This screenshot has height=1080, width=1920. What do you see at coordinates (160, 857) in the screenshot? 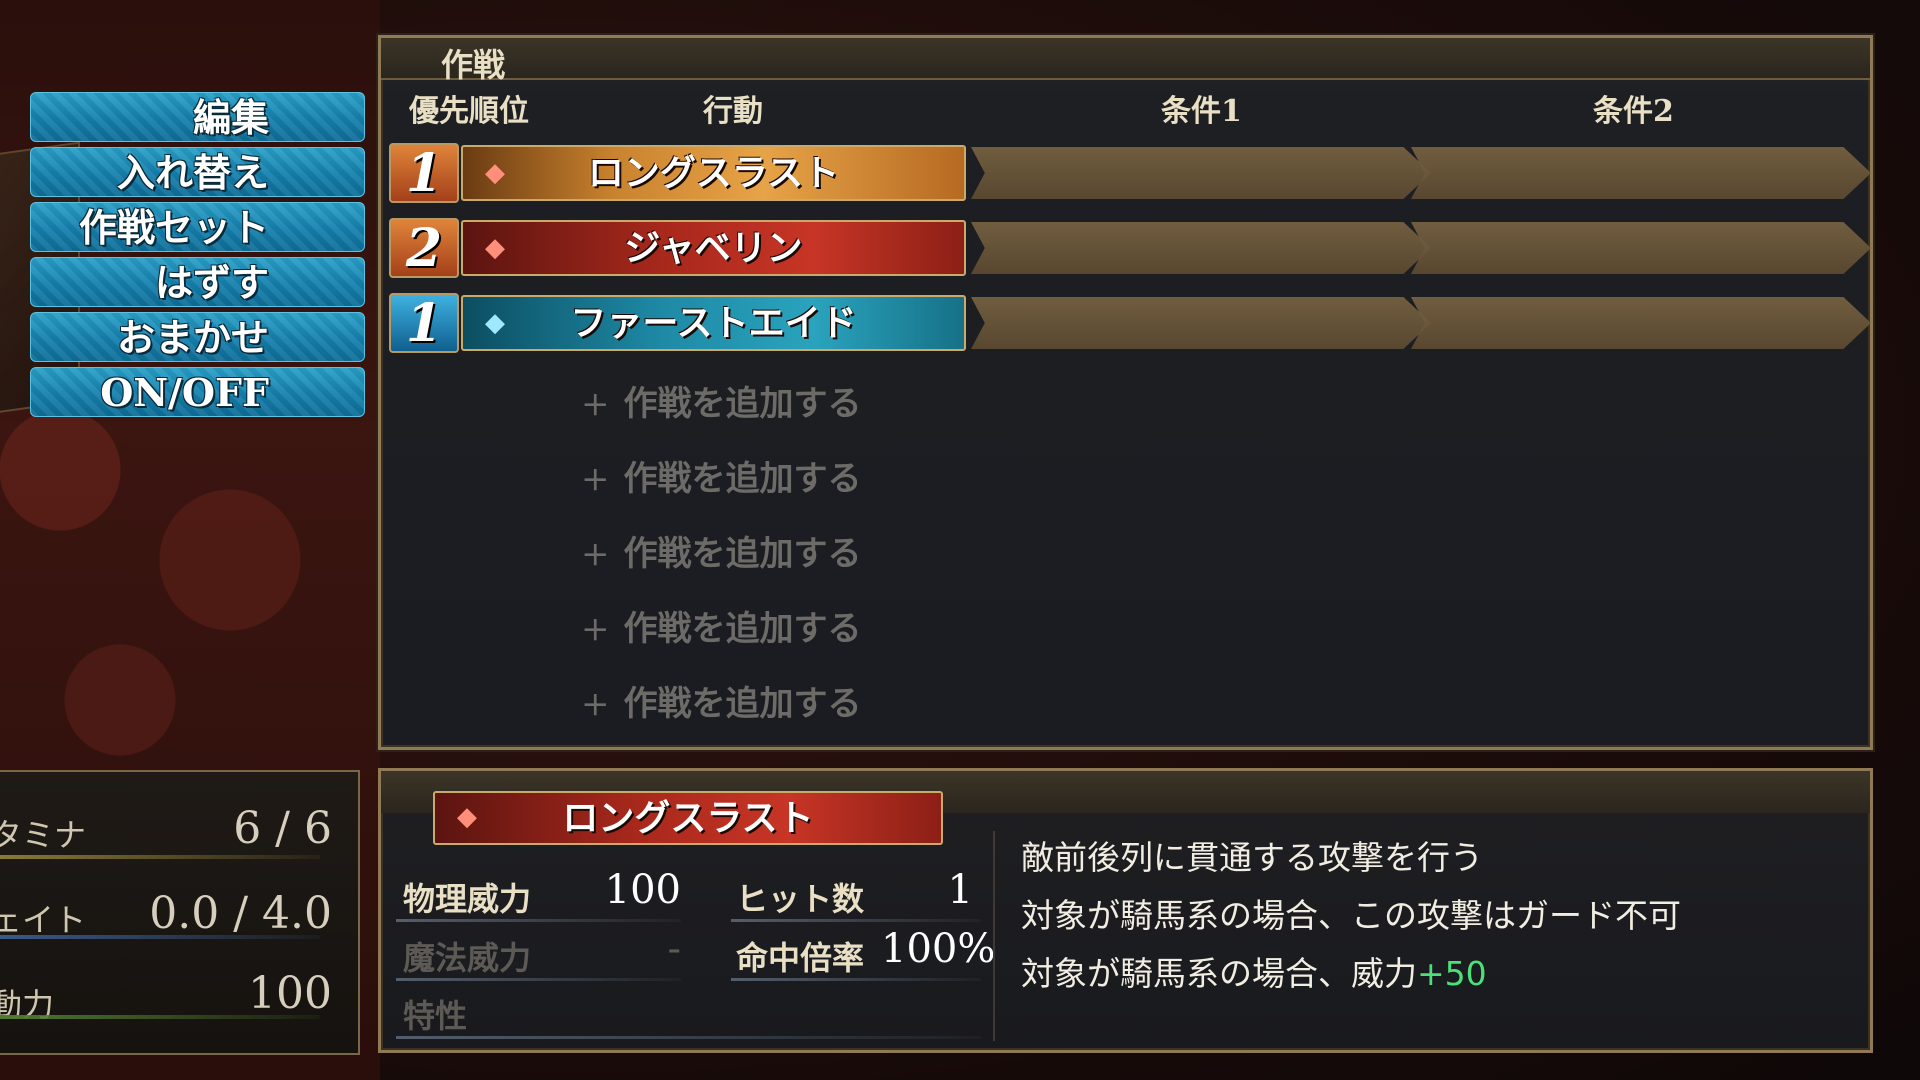
I see `stamina-bar` at bounding box center [160, 857].